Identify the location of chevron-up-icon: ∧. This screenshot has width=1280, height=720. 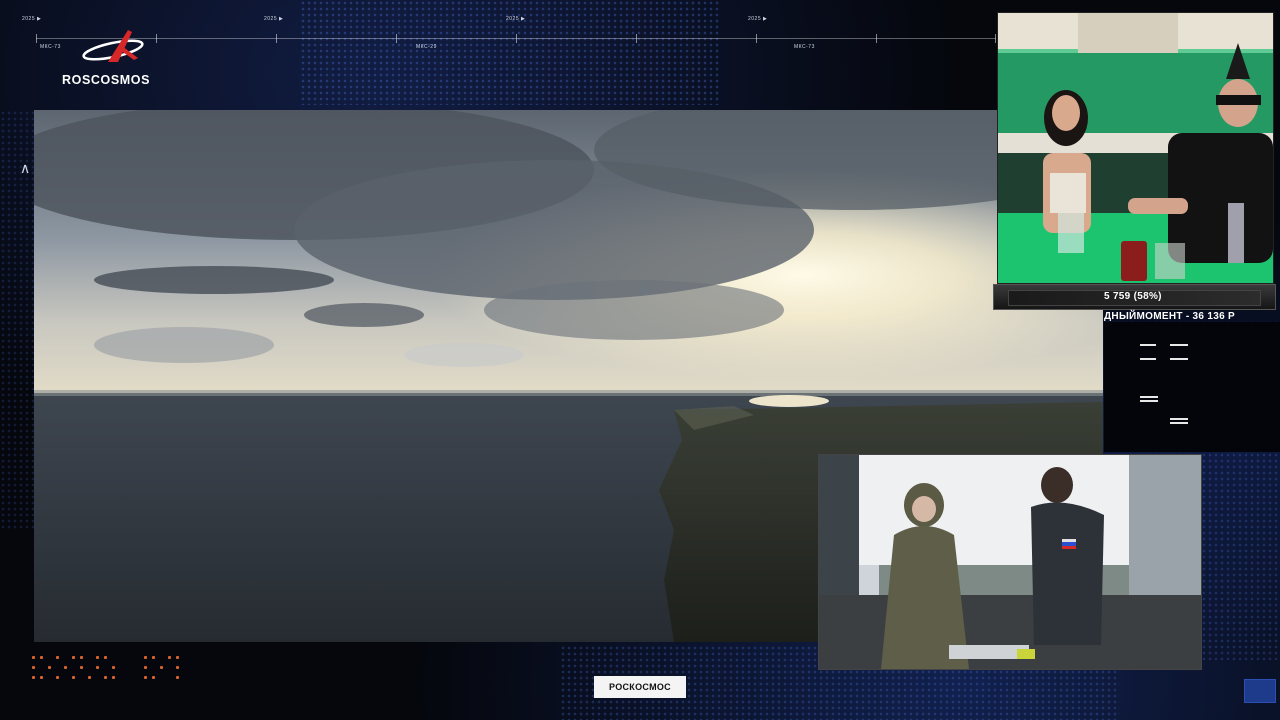
(25, 168).